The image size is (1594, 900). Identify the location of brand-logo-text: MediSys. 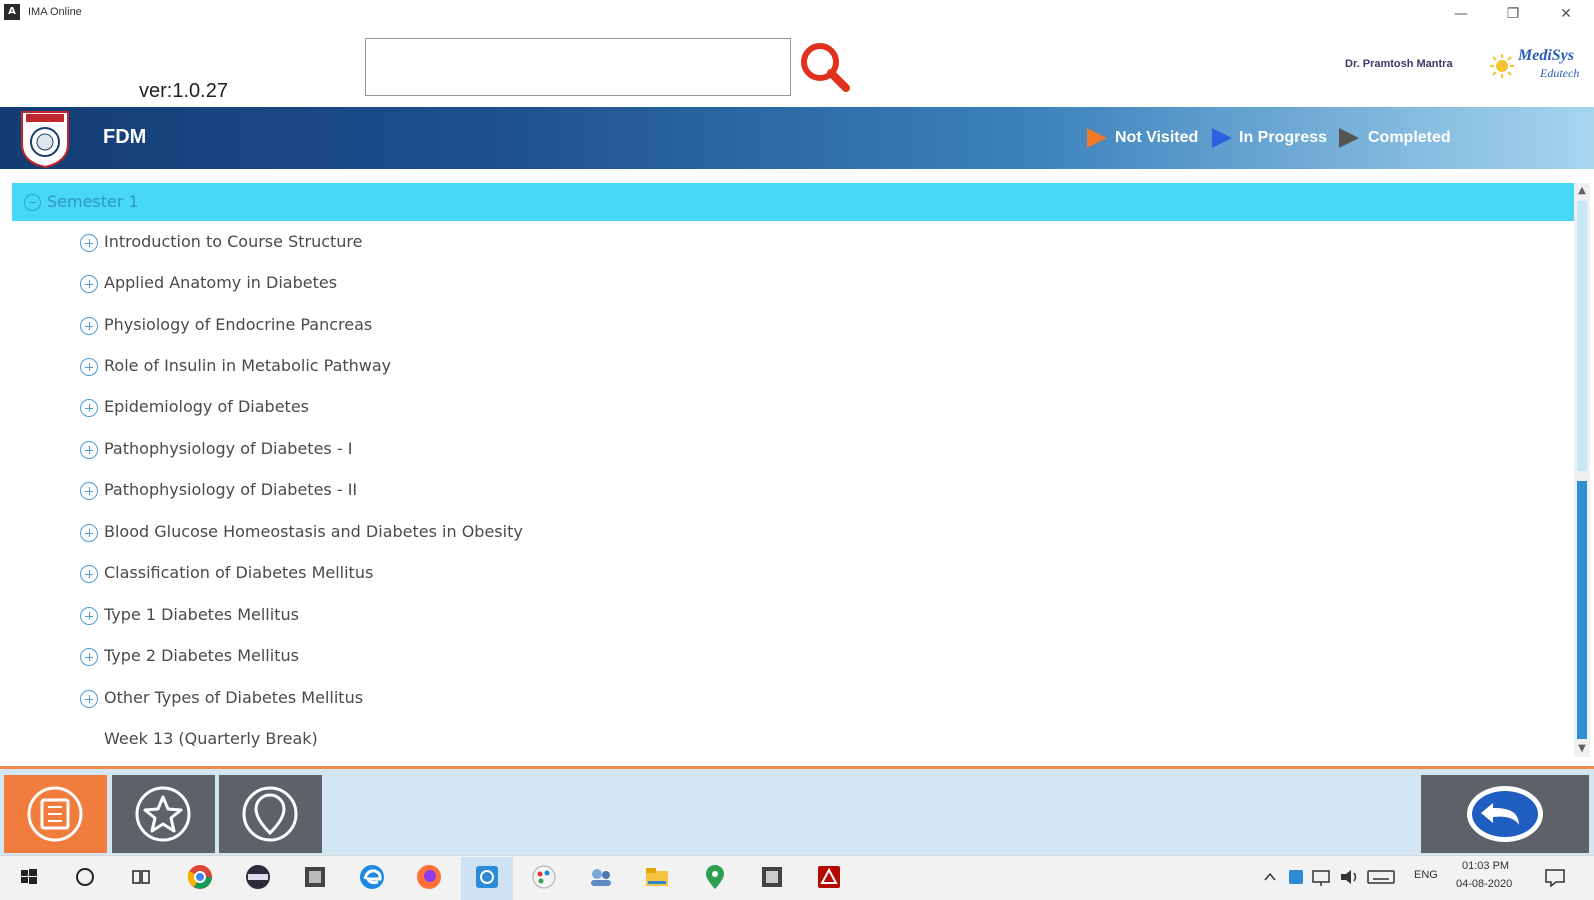
(1546, 55).